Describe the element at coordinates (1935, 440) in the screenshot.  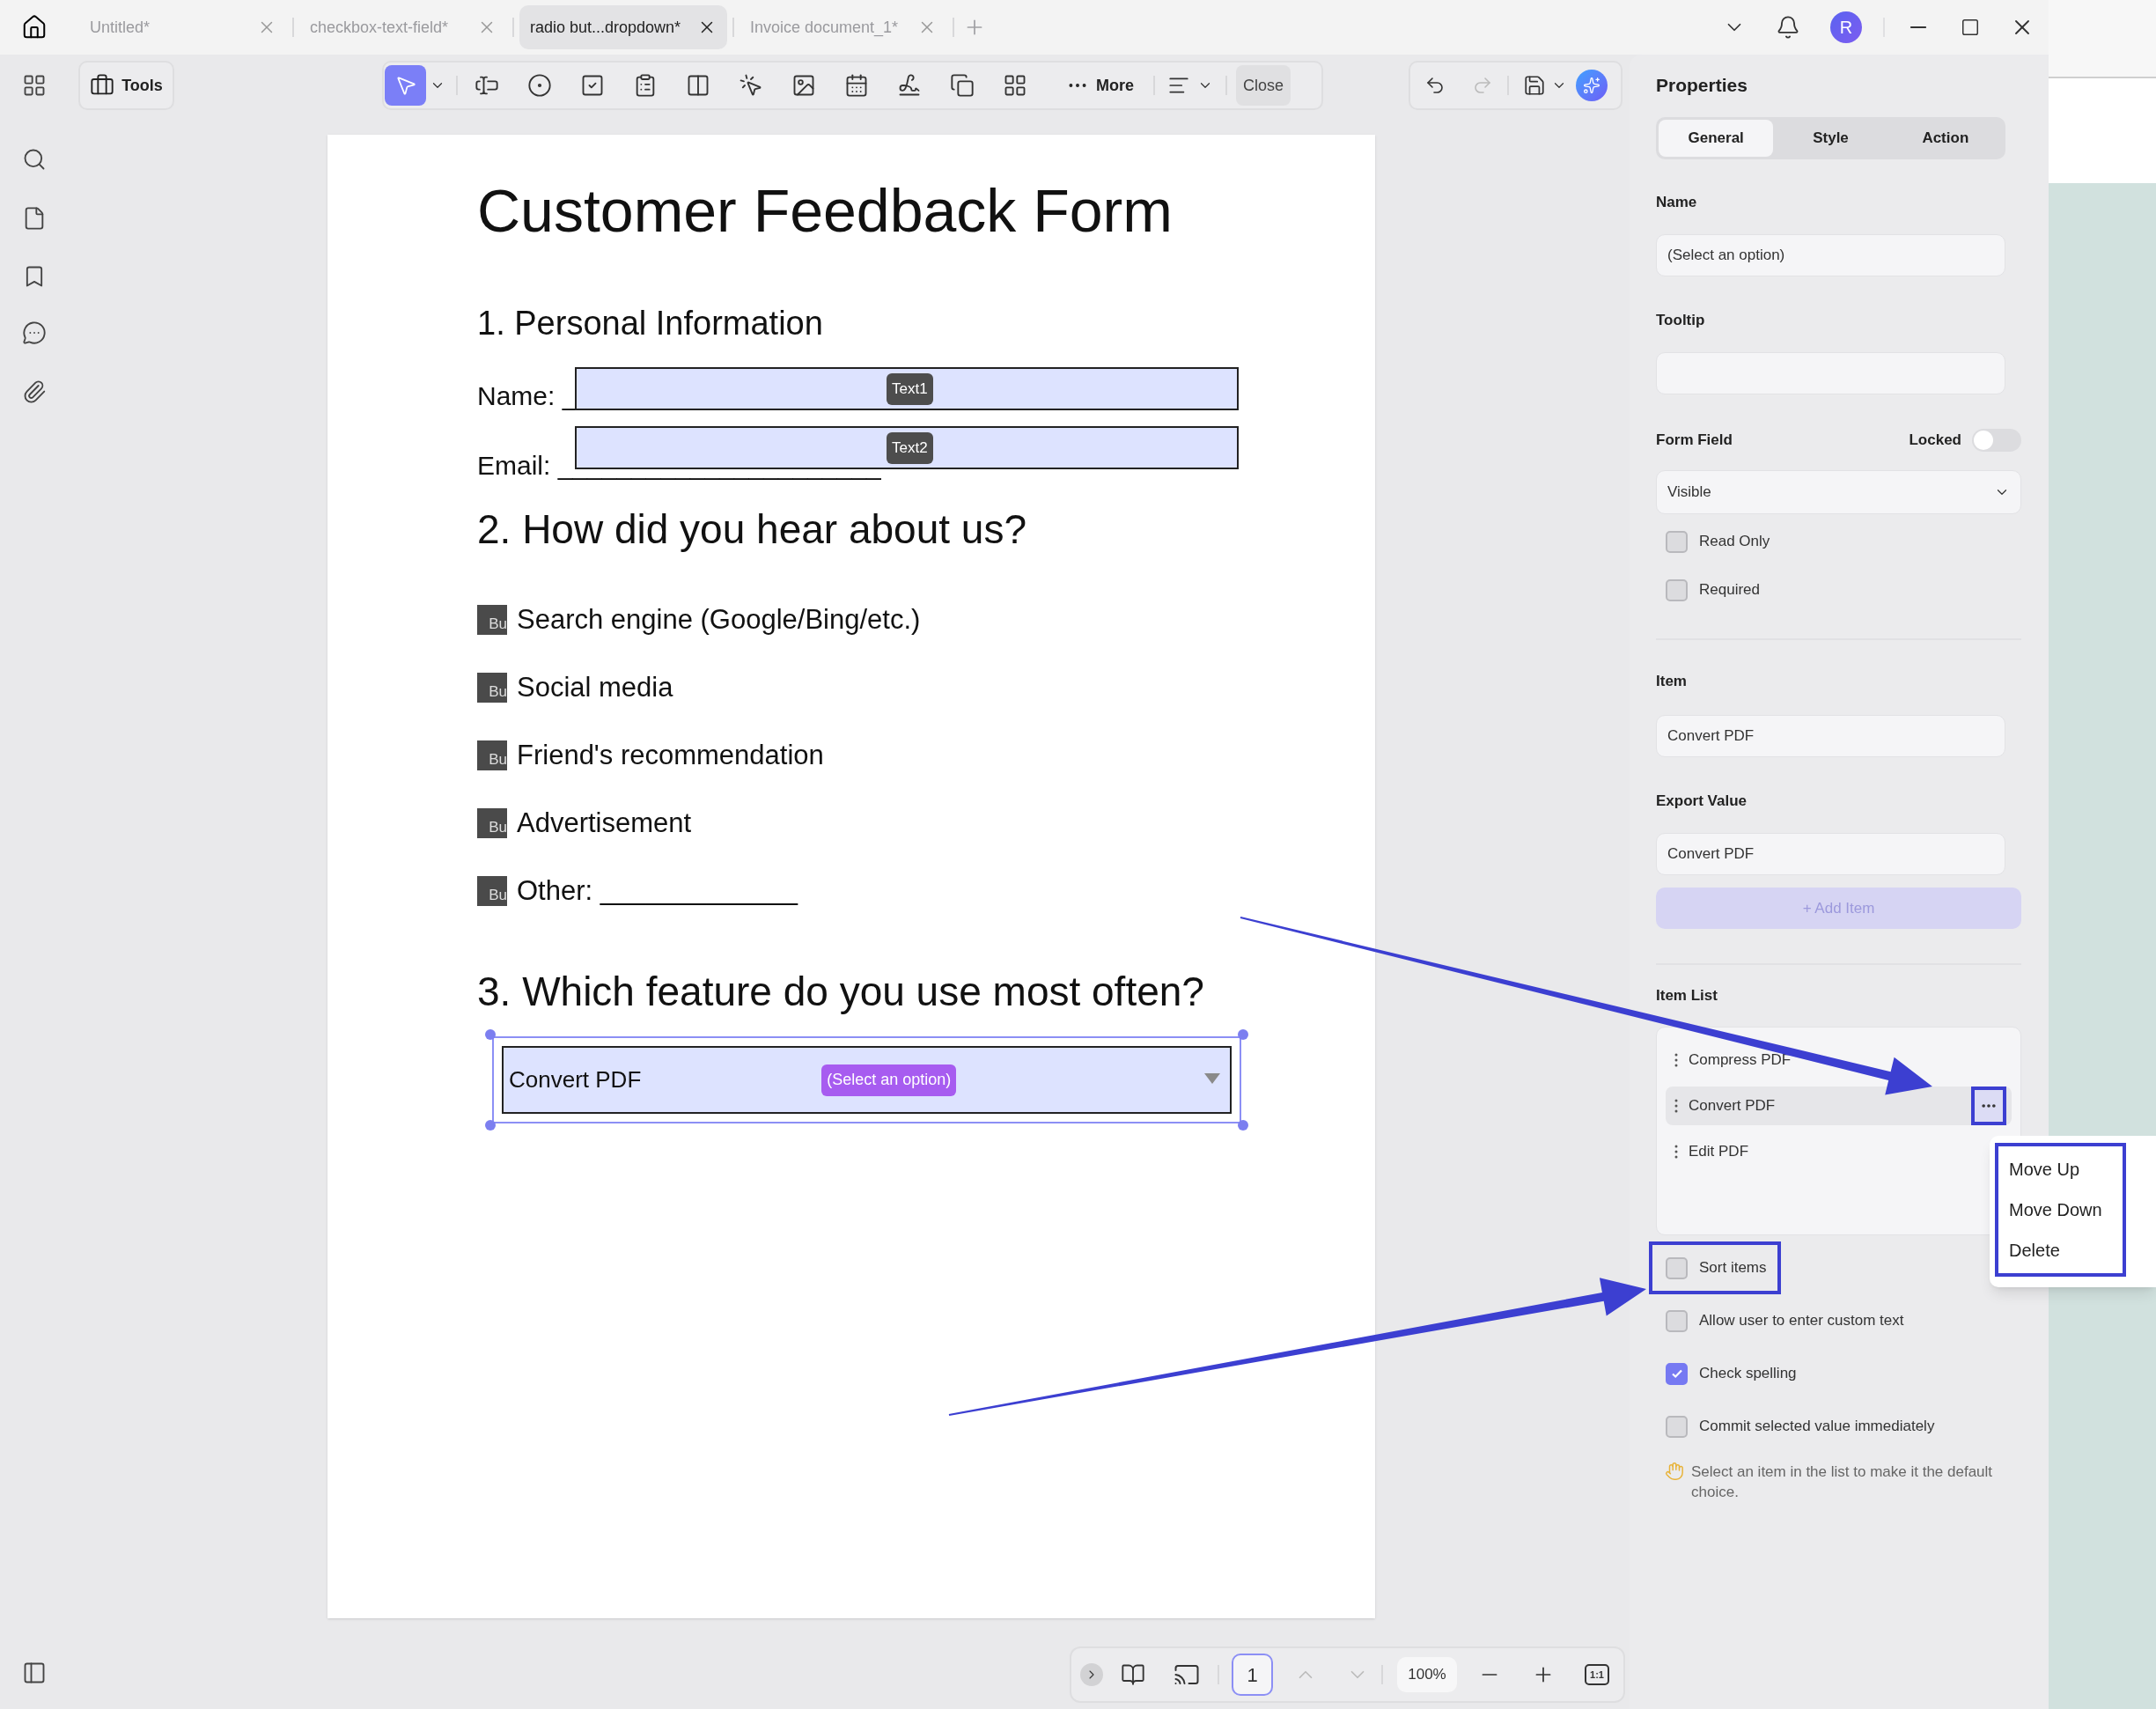
I see `locked-label: Locked` at that location.